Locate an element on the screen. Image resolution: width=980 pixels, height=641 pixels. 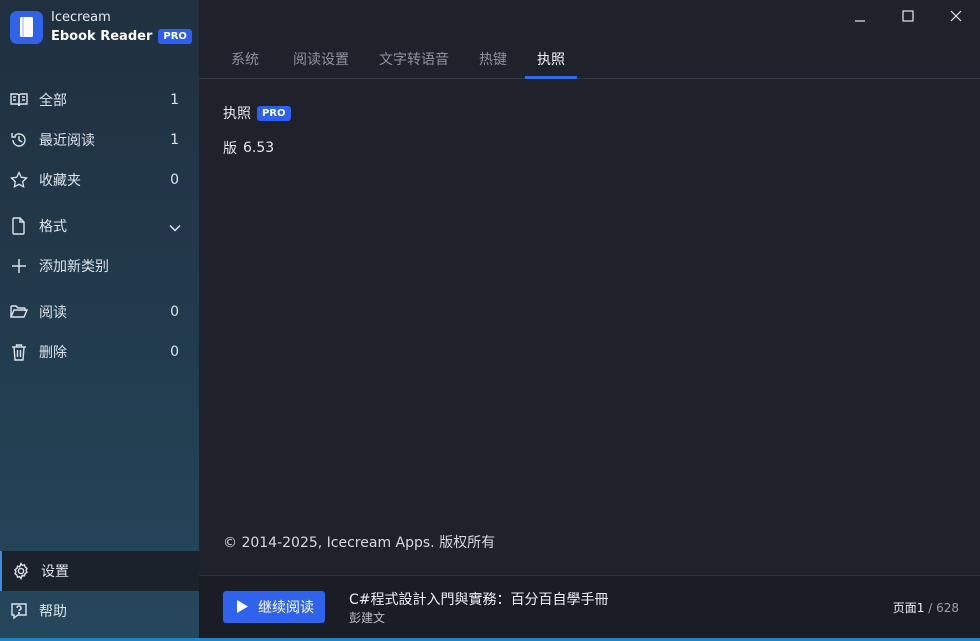
sidebar-item-add-category: 添加新类别 is located at coordinates (99, 266).